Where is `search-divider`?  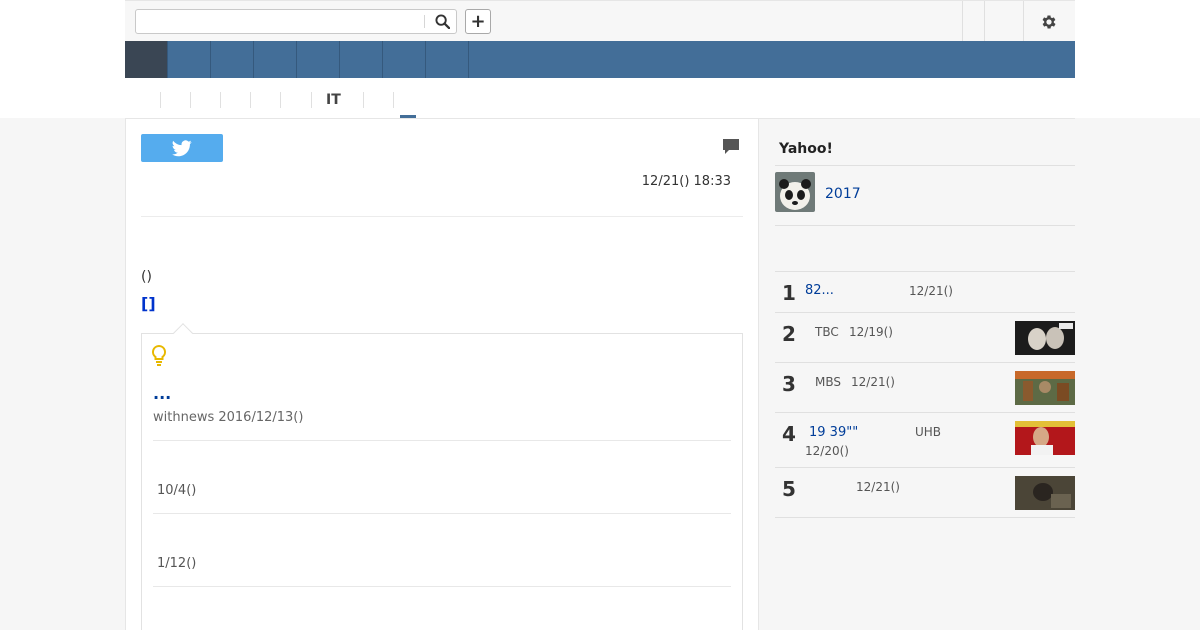
search-divider is located at coordinates (424, 21).